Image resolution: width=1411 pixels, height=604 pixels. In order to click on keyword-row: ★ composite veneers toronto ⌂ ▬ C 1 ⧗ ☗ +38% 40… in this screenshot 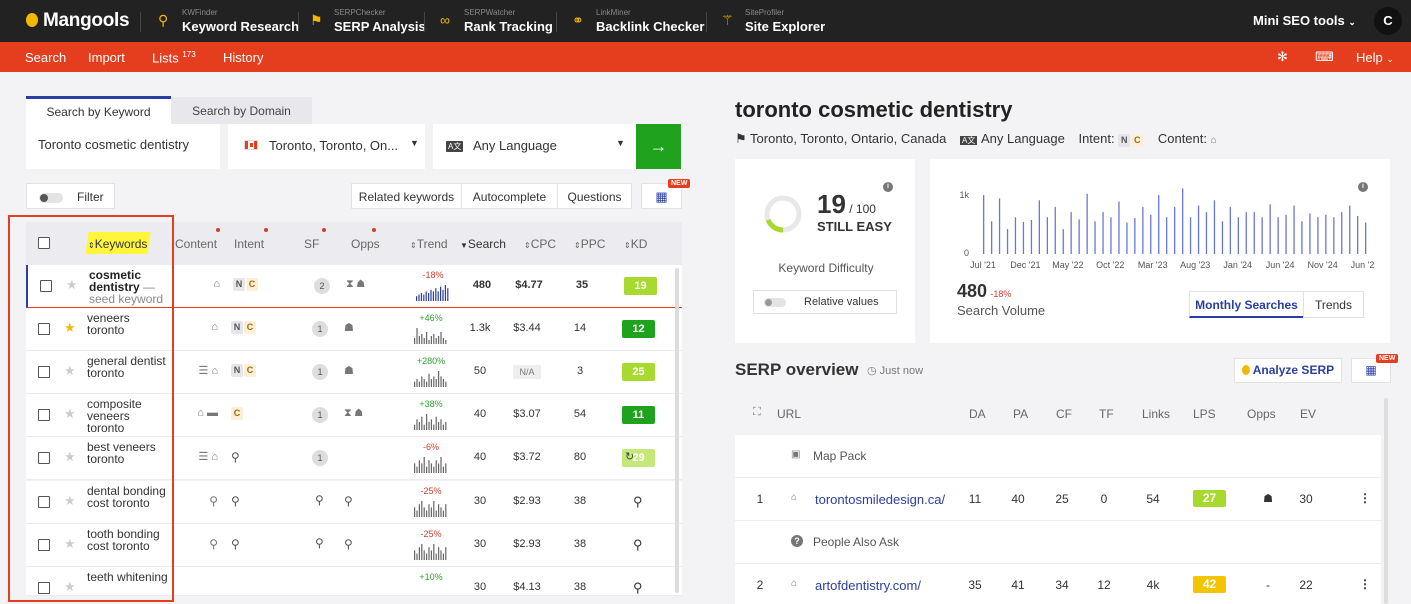, I will do `click(354, 415)`.